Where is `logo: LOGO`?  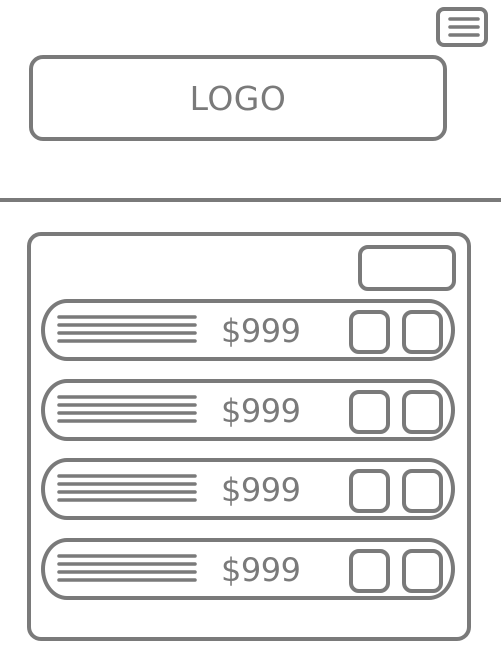 logo: LOGO is located at coordinates (238, 98).